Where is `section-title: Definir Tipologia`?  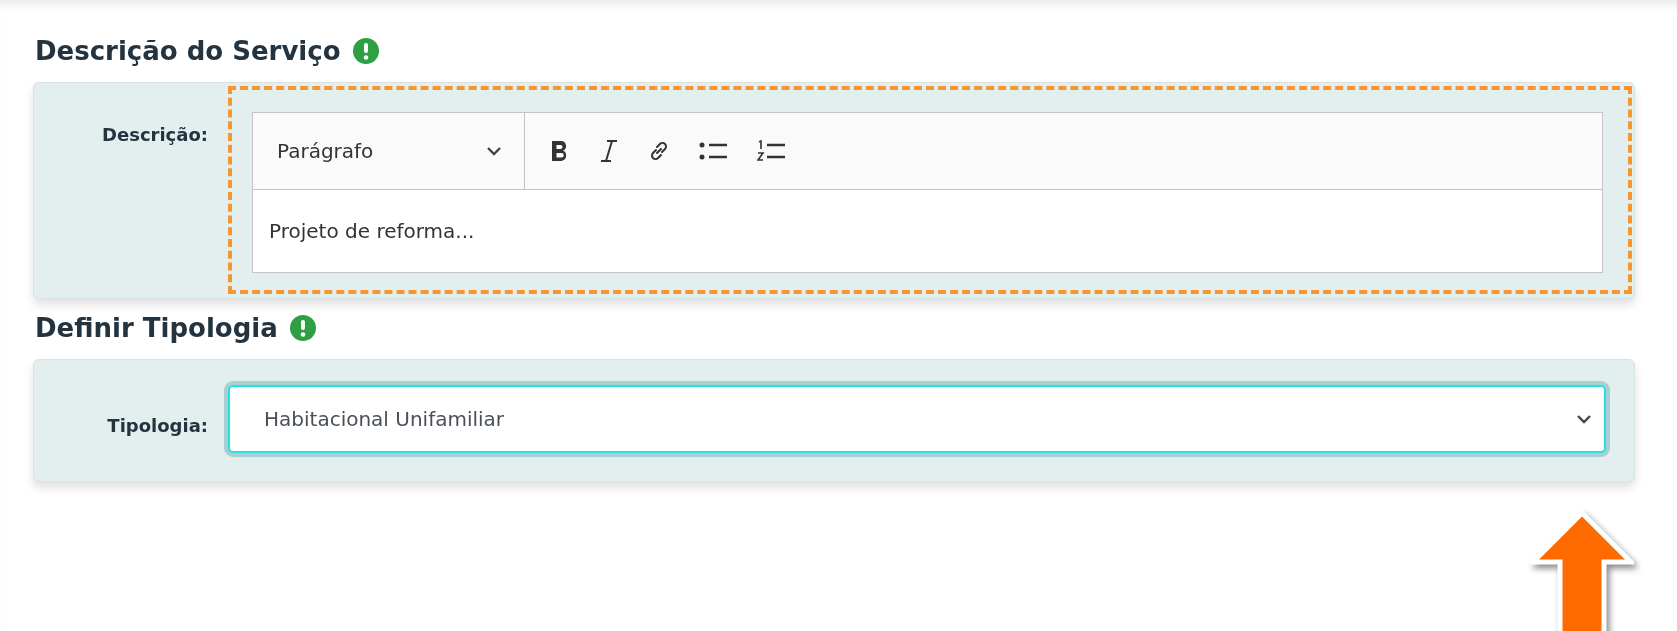 section-title: Definir Tipologia is located at coordinates (156, 328).